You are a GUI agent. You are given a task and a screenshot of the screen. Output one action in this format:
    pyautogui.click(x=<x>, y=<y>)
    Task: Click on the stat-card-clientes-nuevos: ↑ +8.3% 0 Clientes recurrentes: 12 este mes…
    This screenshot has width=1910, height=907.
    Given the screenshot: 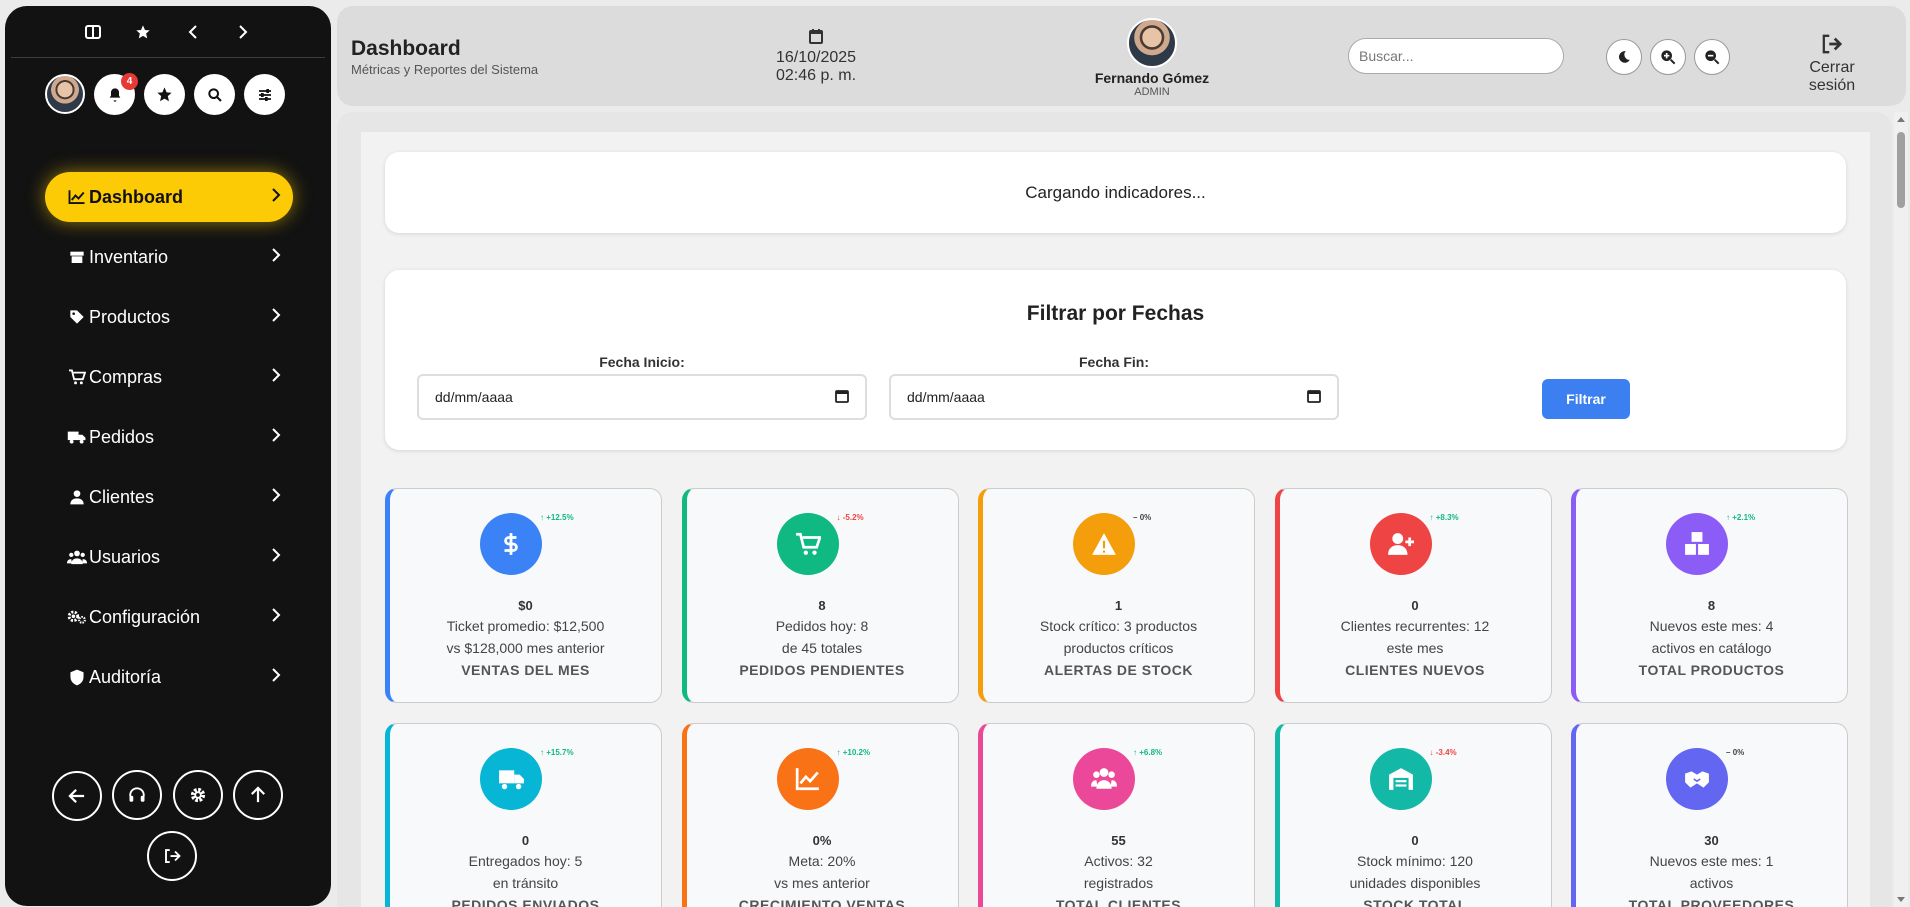 What is the action you would take?
    pyautogui.click(x=1413, y=595)
    